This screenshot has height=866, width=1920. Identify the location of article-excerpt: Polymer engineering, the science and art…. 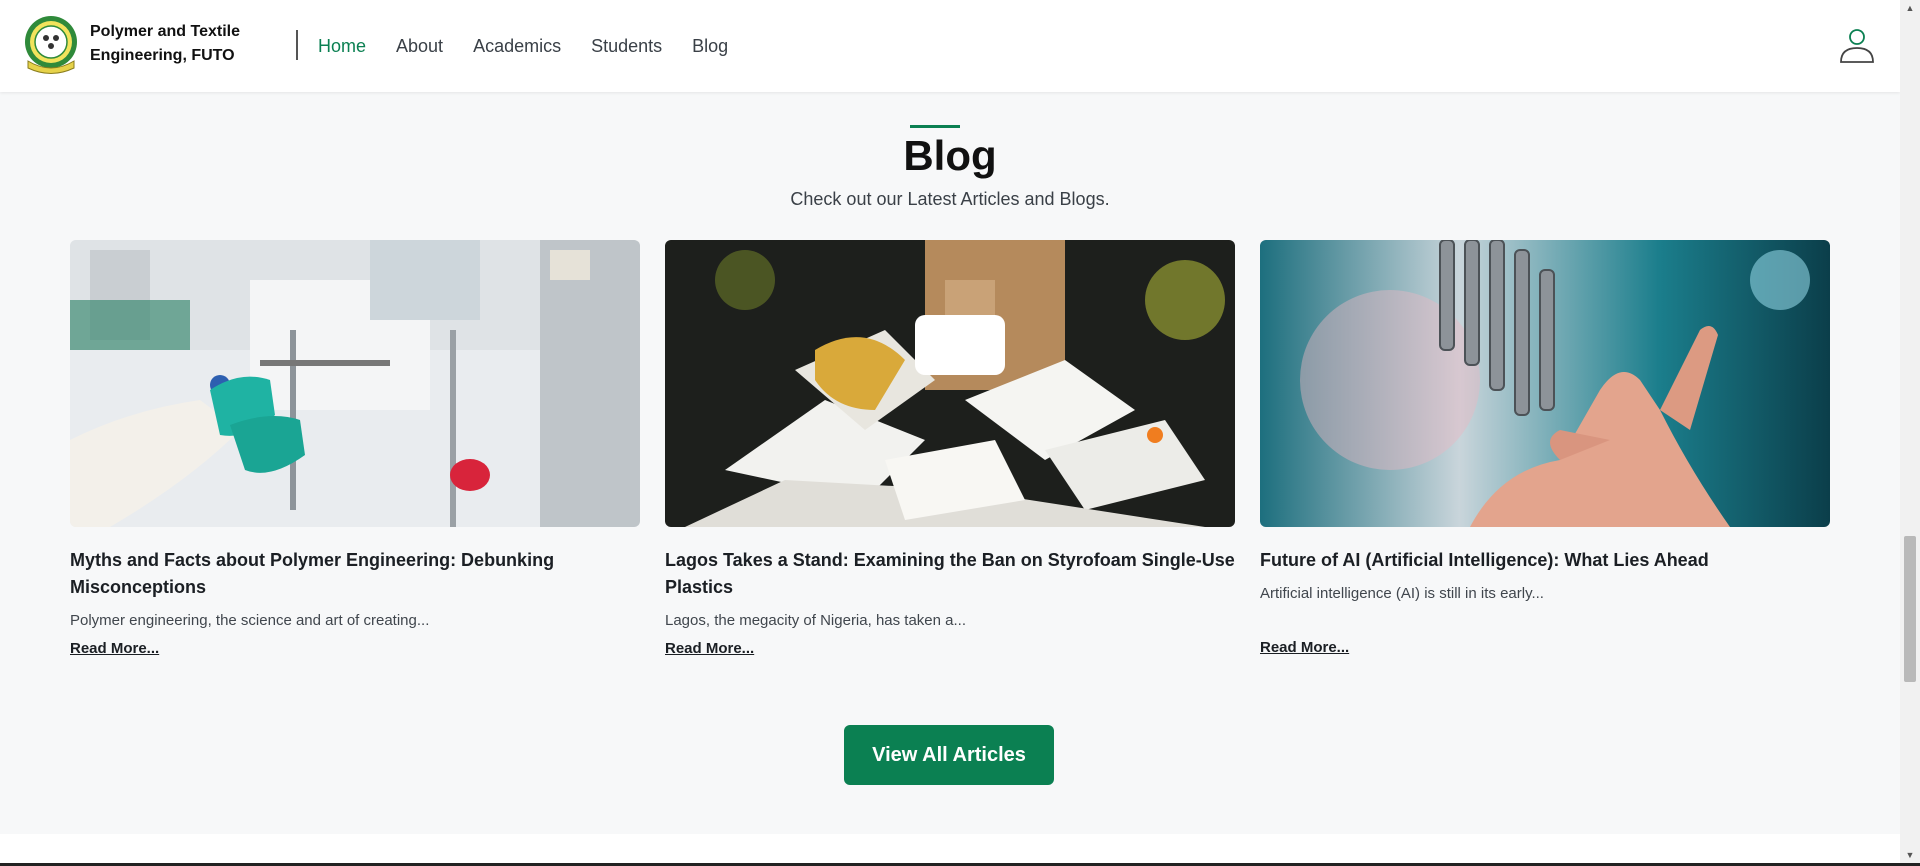
(250, 620).